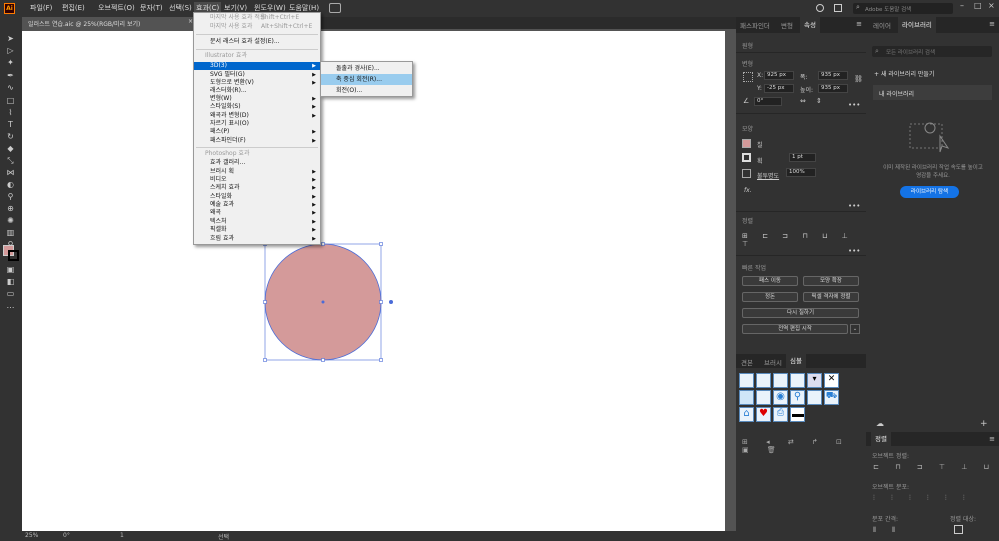 The height and width of the screenshot is (541, 999). I want to click on close-symbol-icon: ✕, so click(831, 380).